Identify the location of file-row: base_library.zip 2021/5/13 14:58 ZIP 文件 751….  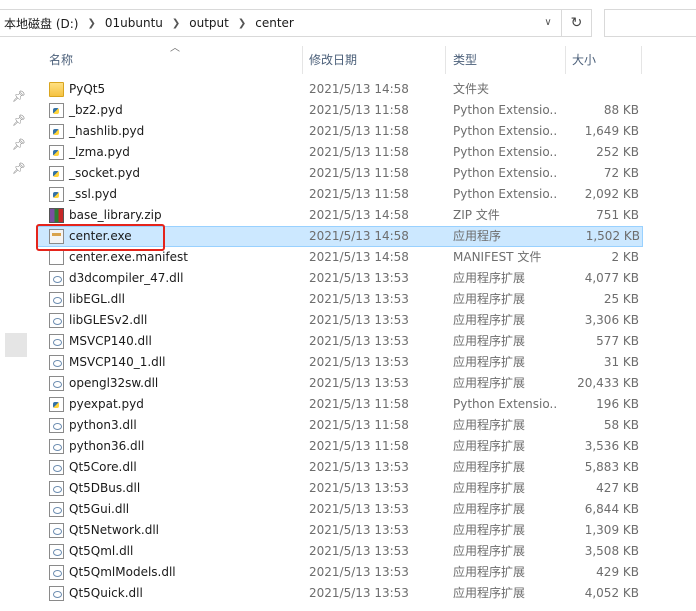
(366, 215).